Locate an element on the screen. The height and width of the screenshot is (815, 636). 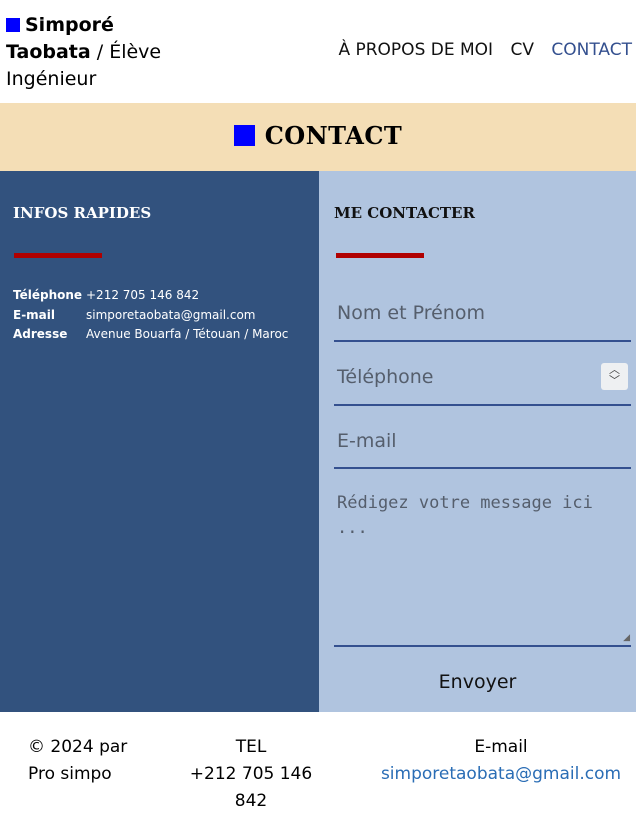
title-square-icon is located at coordinates (244, 135).